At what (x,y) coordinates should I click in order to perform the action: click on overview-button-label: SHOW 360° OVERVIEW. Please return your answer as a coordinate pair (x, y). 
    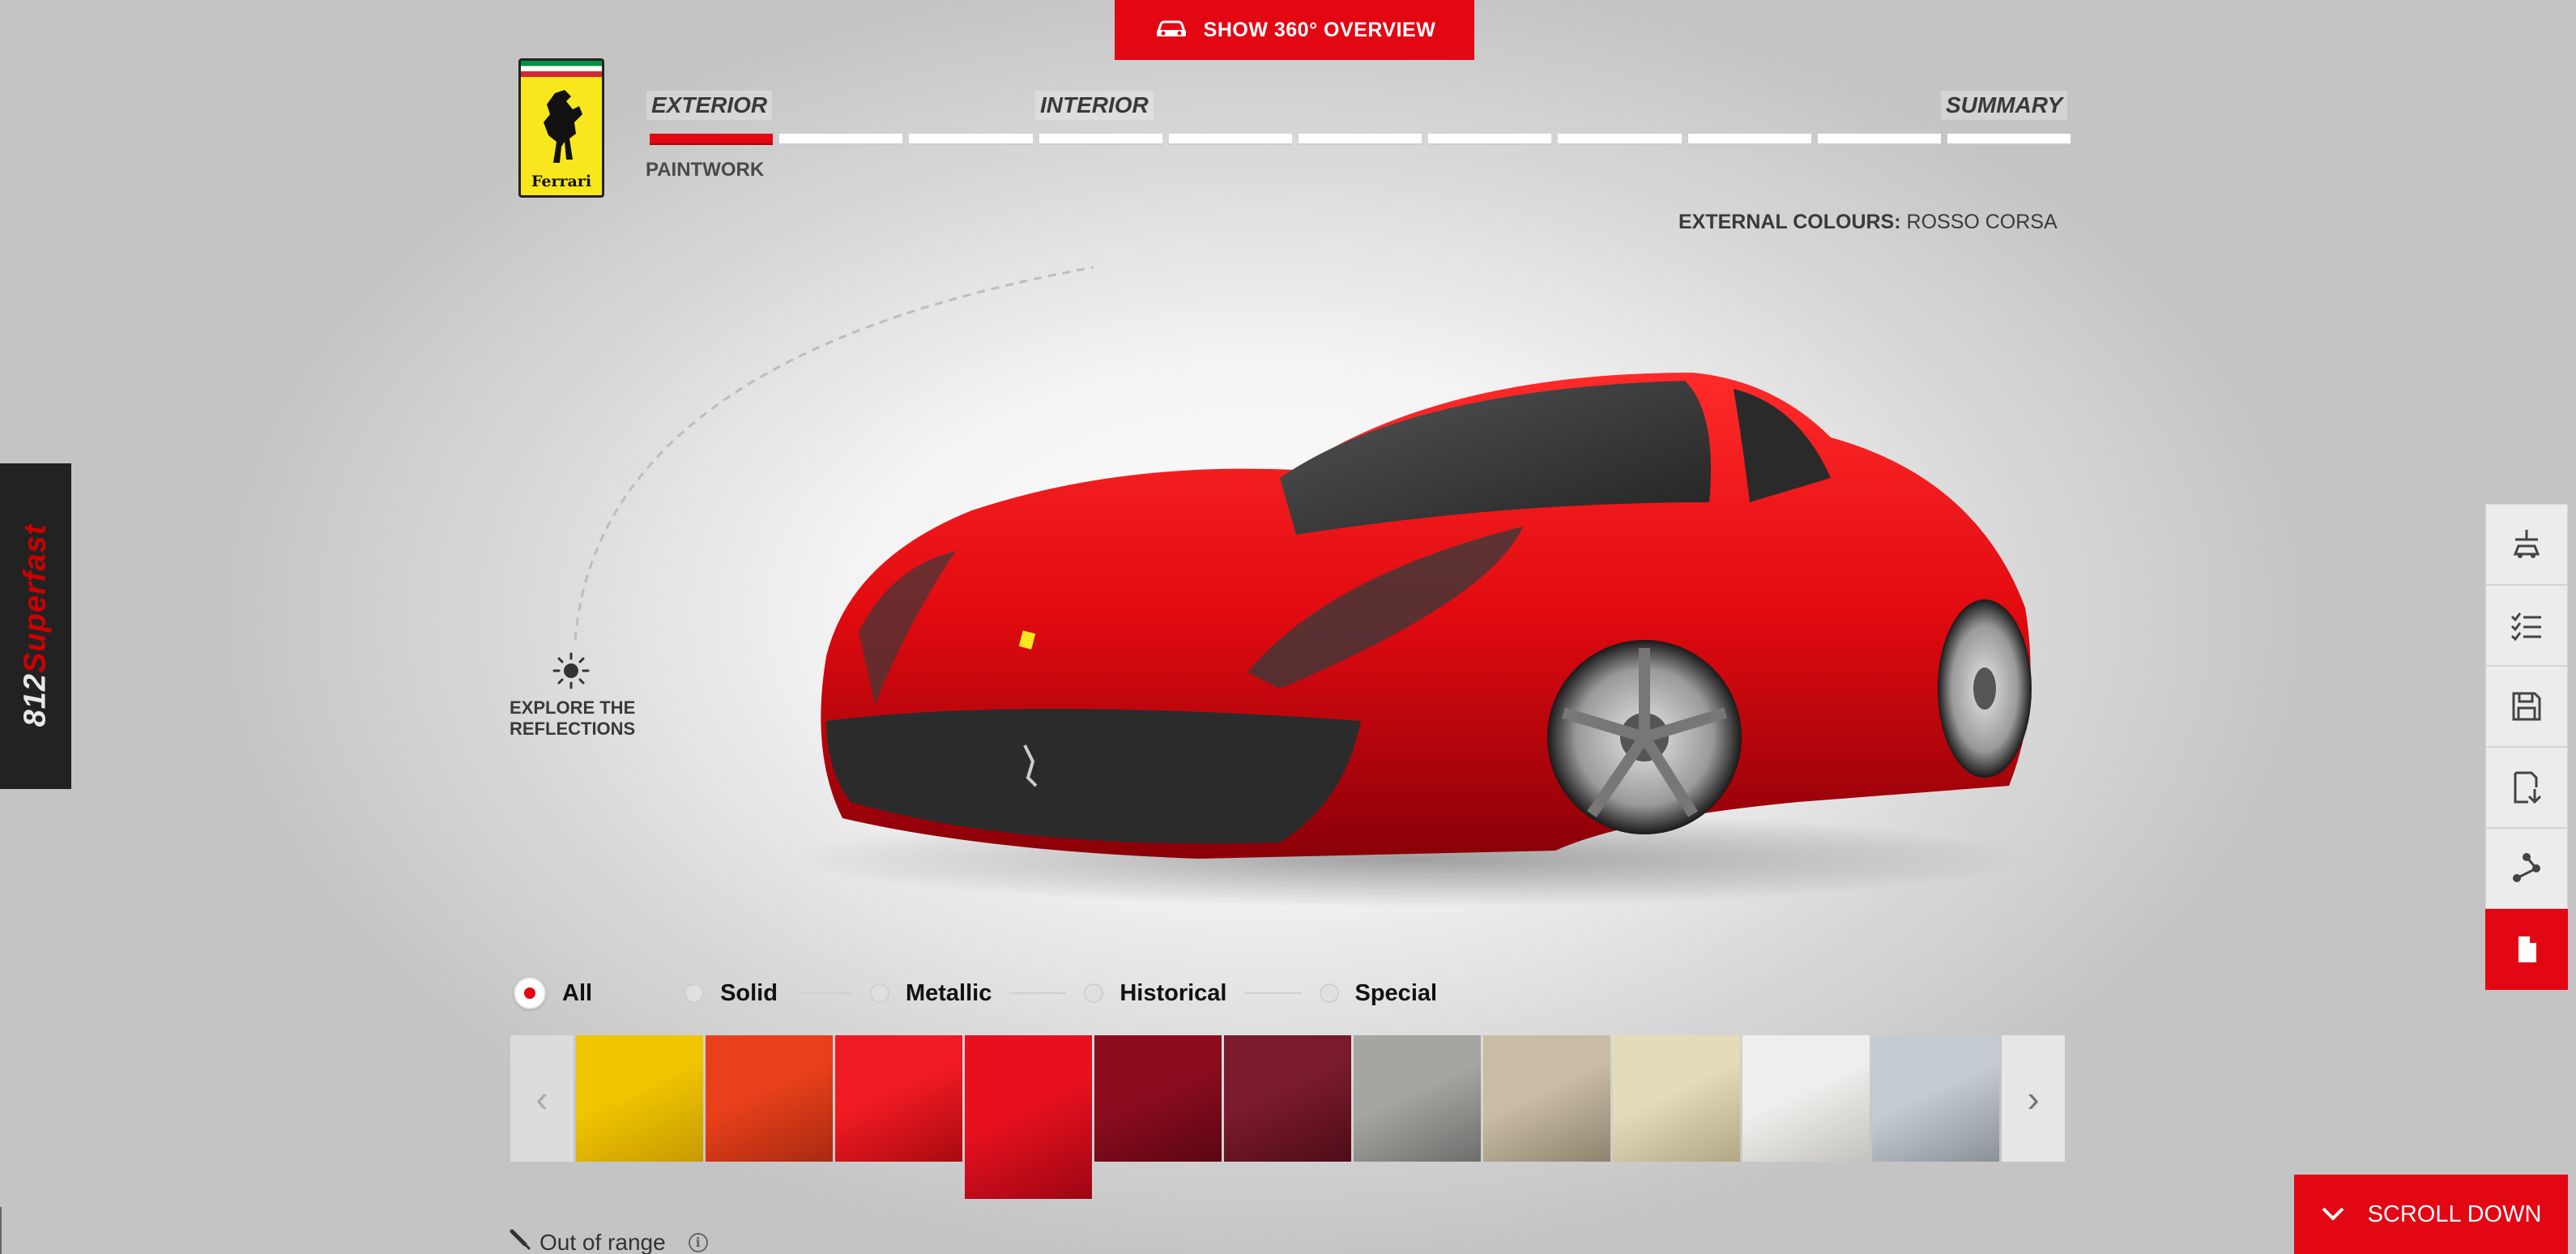
    Looking at the image, I should click on (1320, 29).